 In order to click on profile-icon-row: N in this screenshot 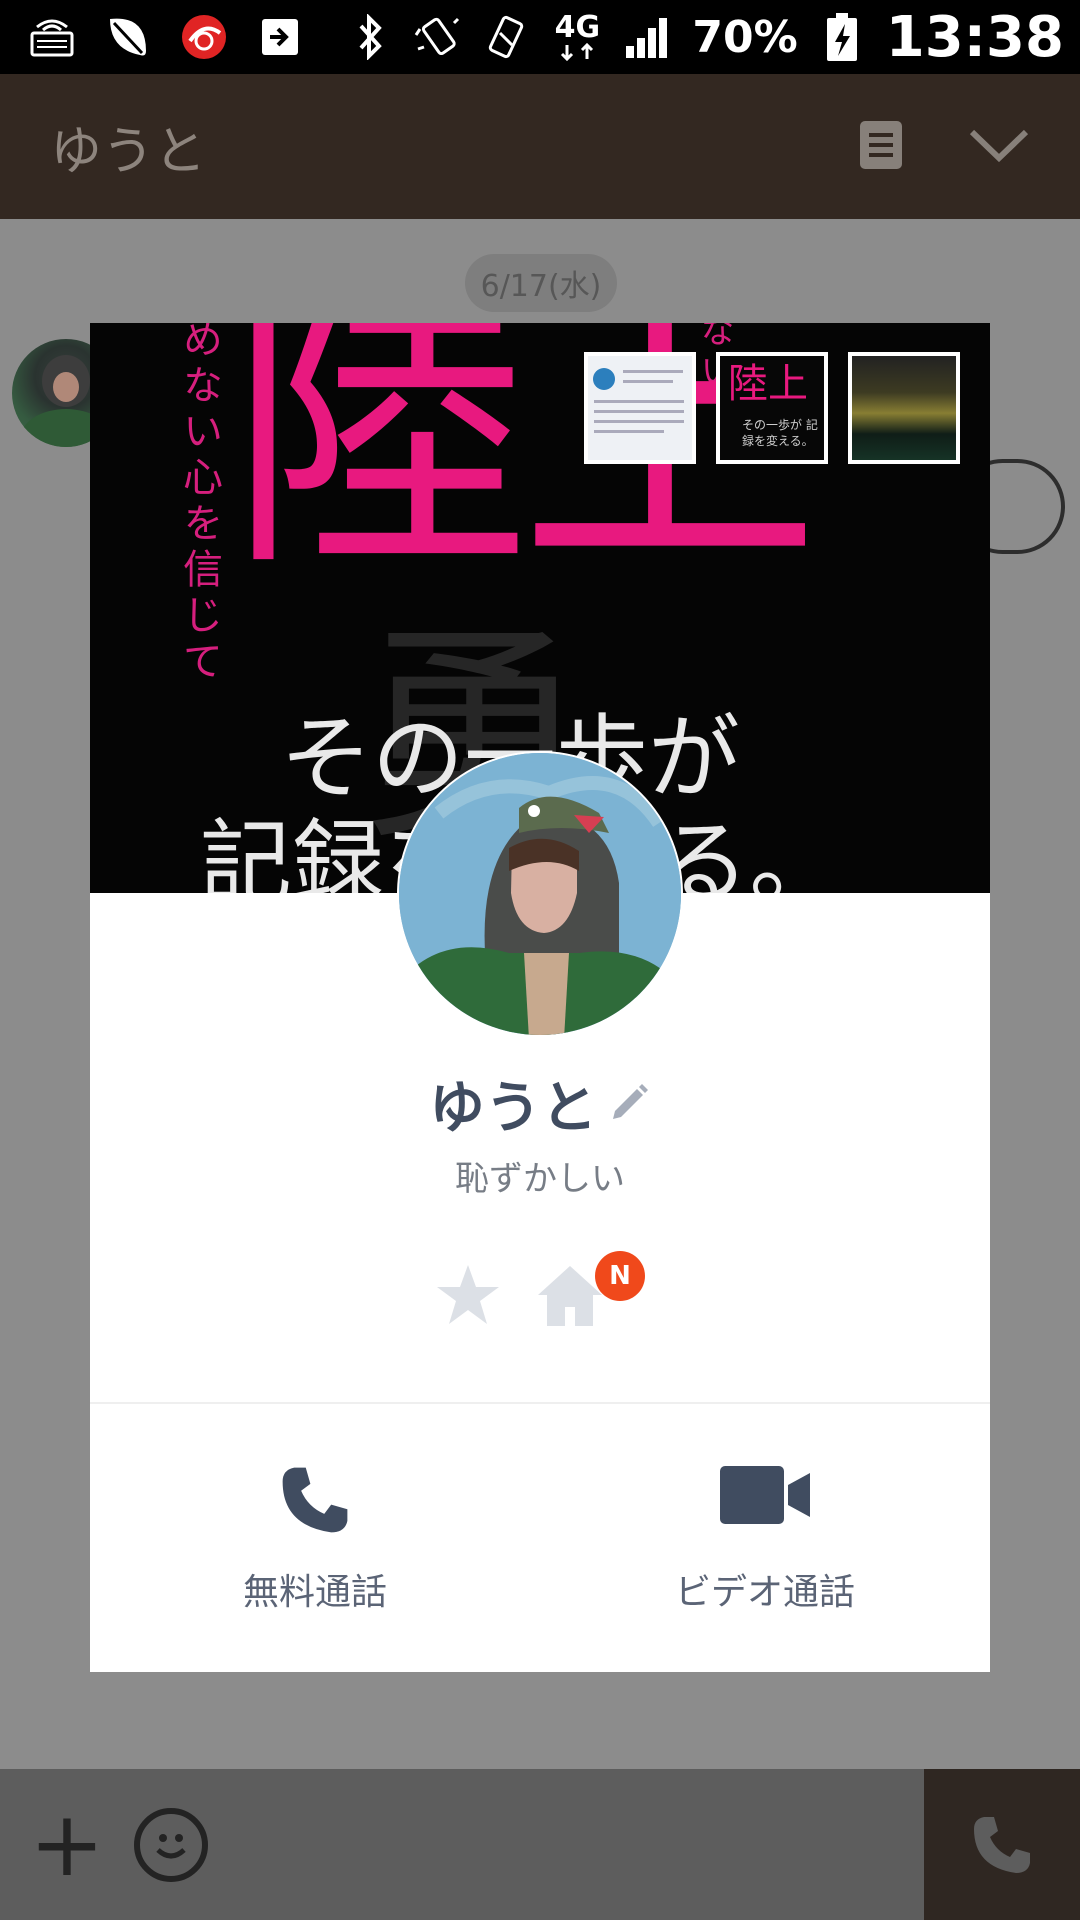, I will do `click(545, 1297)`.